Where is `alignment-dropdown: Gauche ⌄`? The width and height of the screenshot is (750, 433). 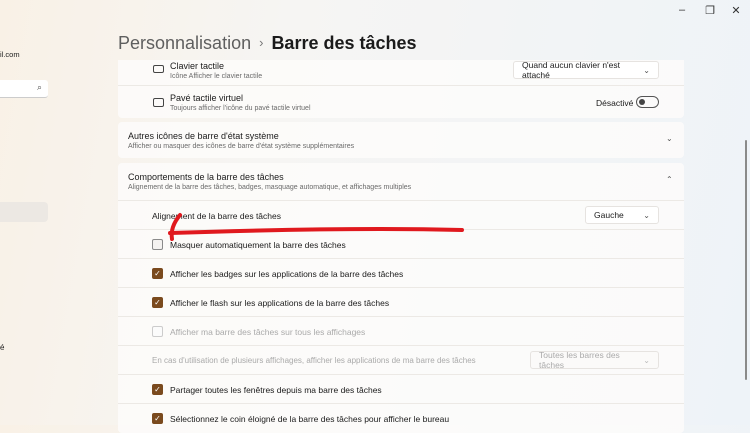 alignment-dropdown: Gauche ⌄ is located at coordinates (622, 215).